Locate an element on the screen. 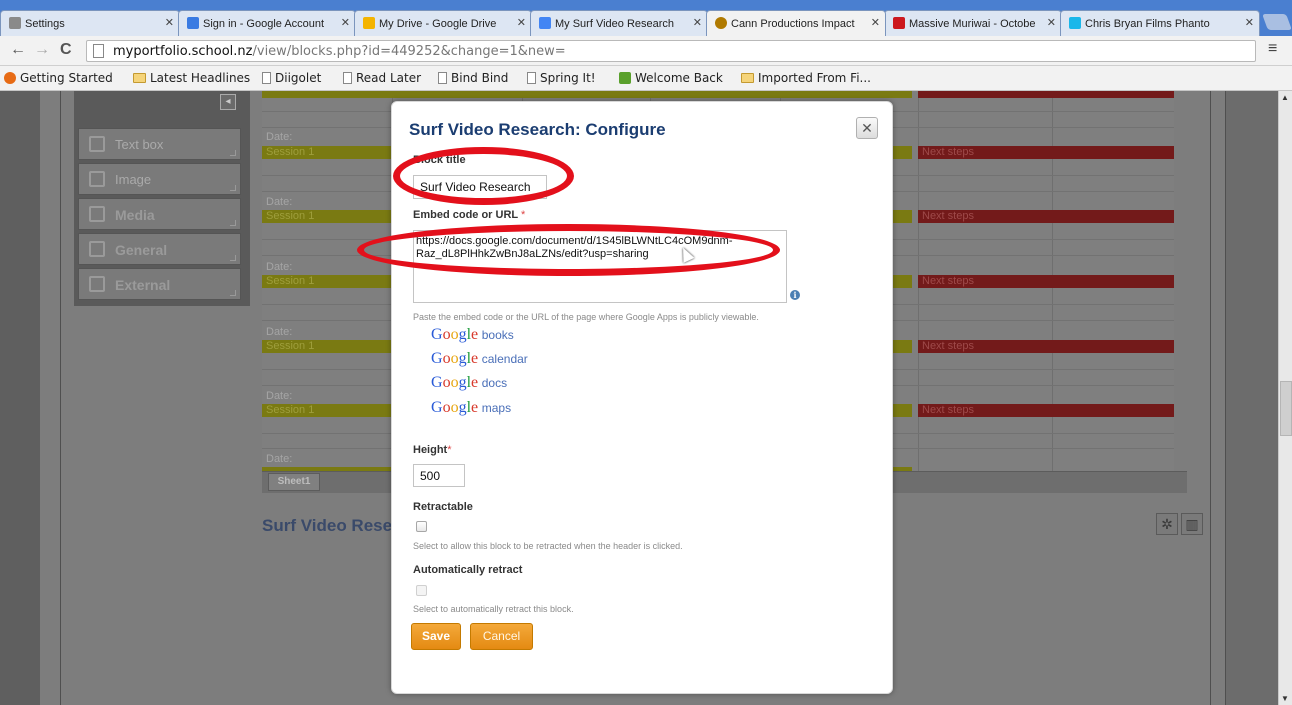  green-icon is located at coordinates (625, 78).